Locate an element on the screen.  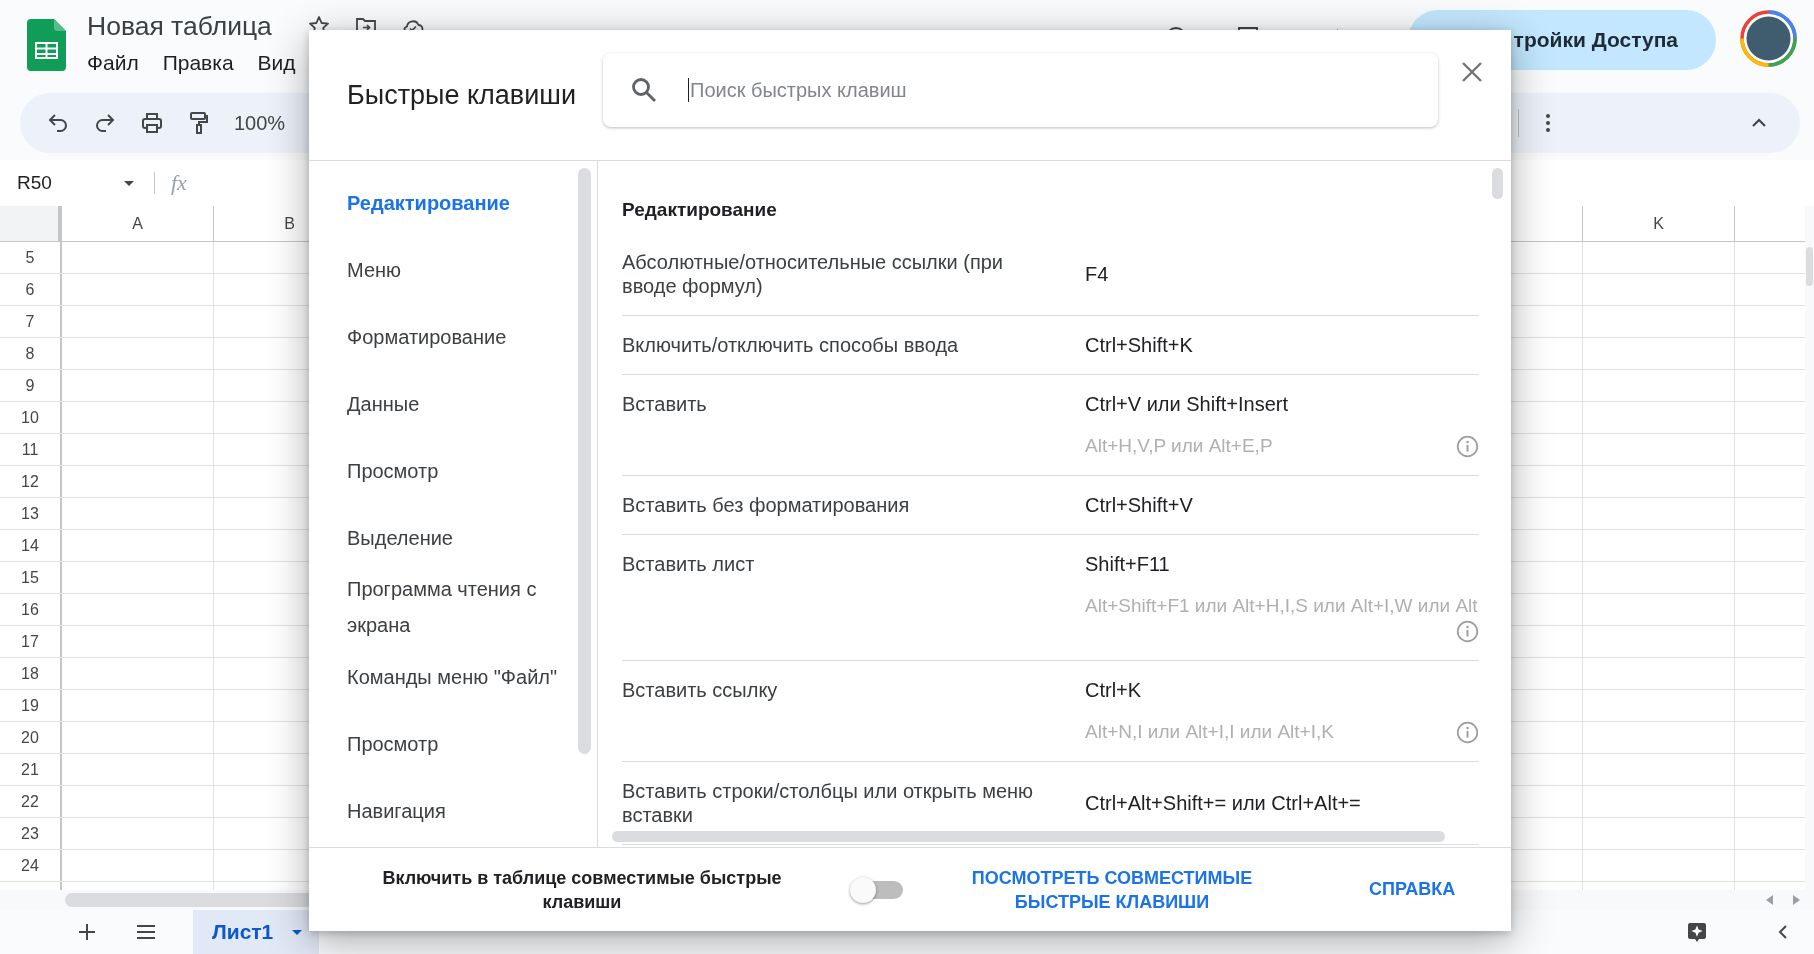
dialog-title: Быстрые клавиши is located at coordinates (461, 95).